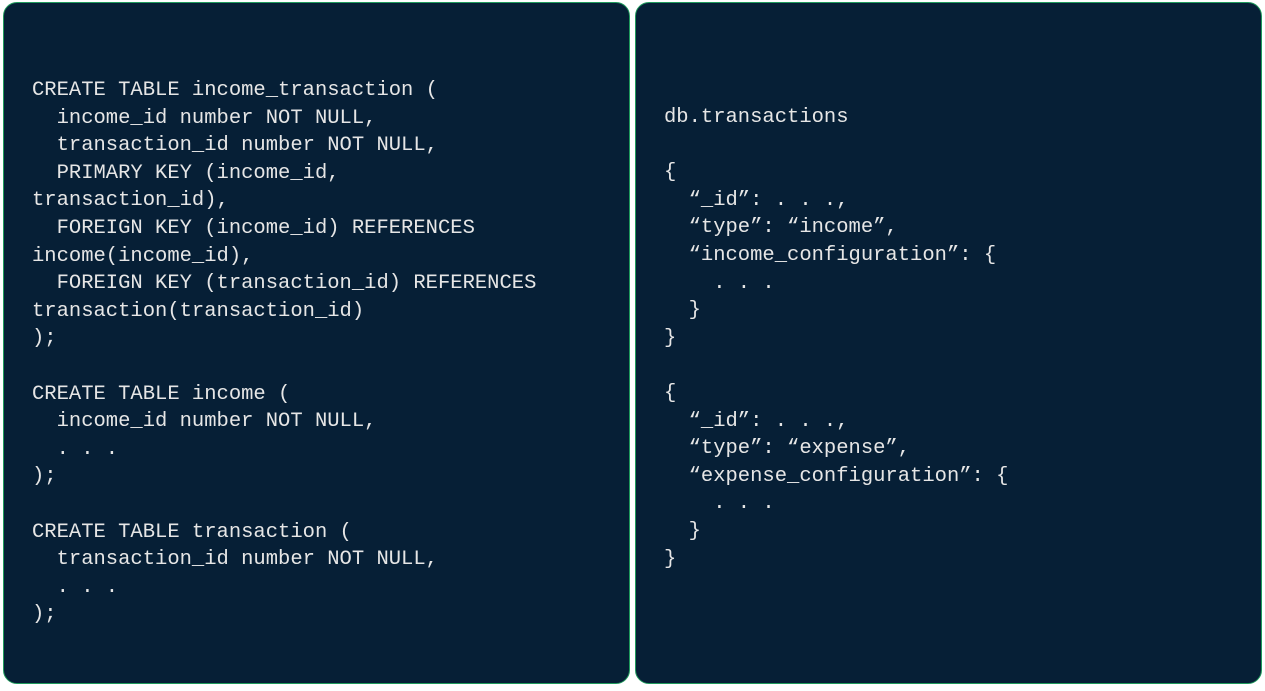  What do you see at coordinates (186, 173) in the screenshot?
I see `code-line: PRIMARY KEY (income_id,` at bounding box center [186, 173].